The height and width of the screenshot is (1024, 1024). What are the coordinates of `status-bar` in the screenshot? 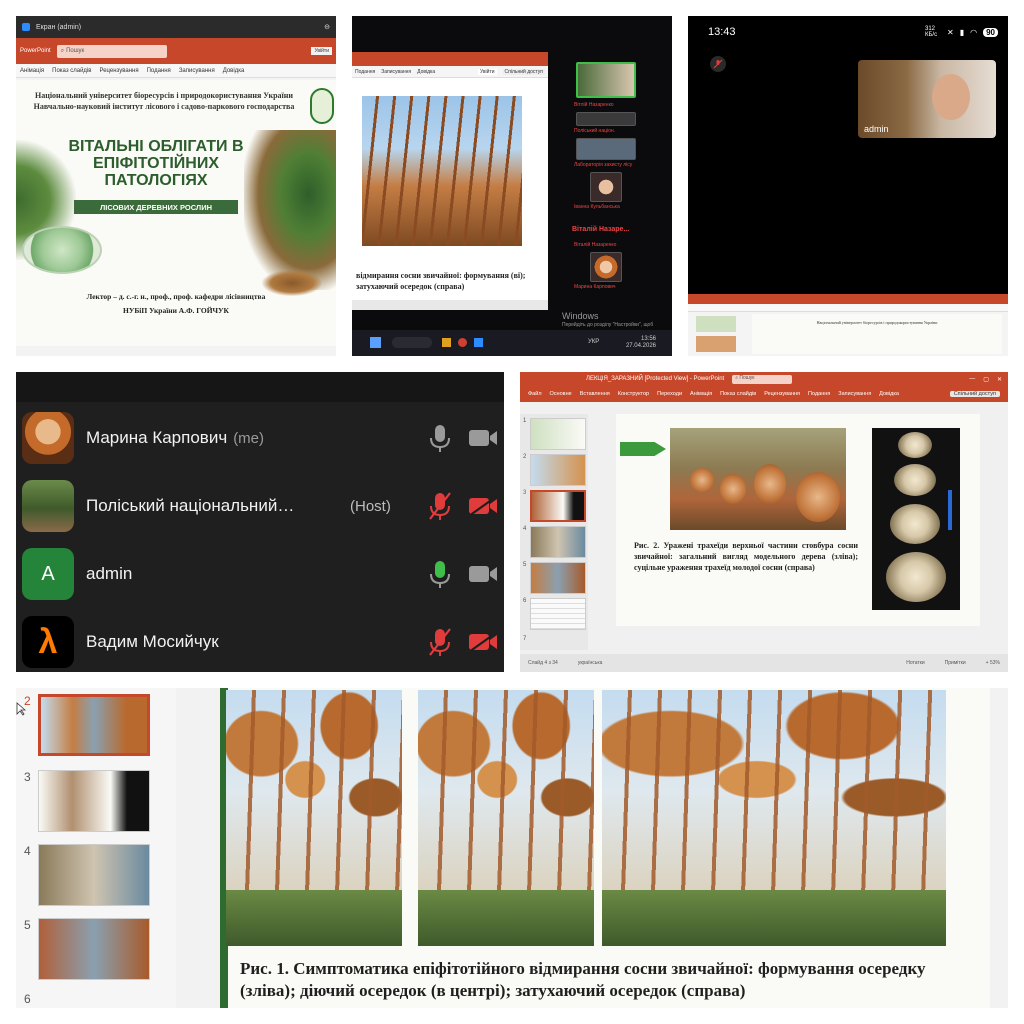 It's located at (450, 305).